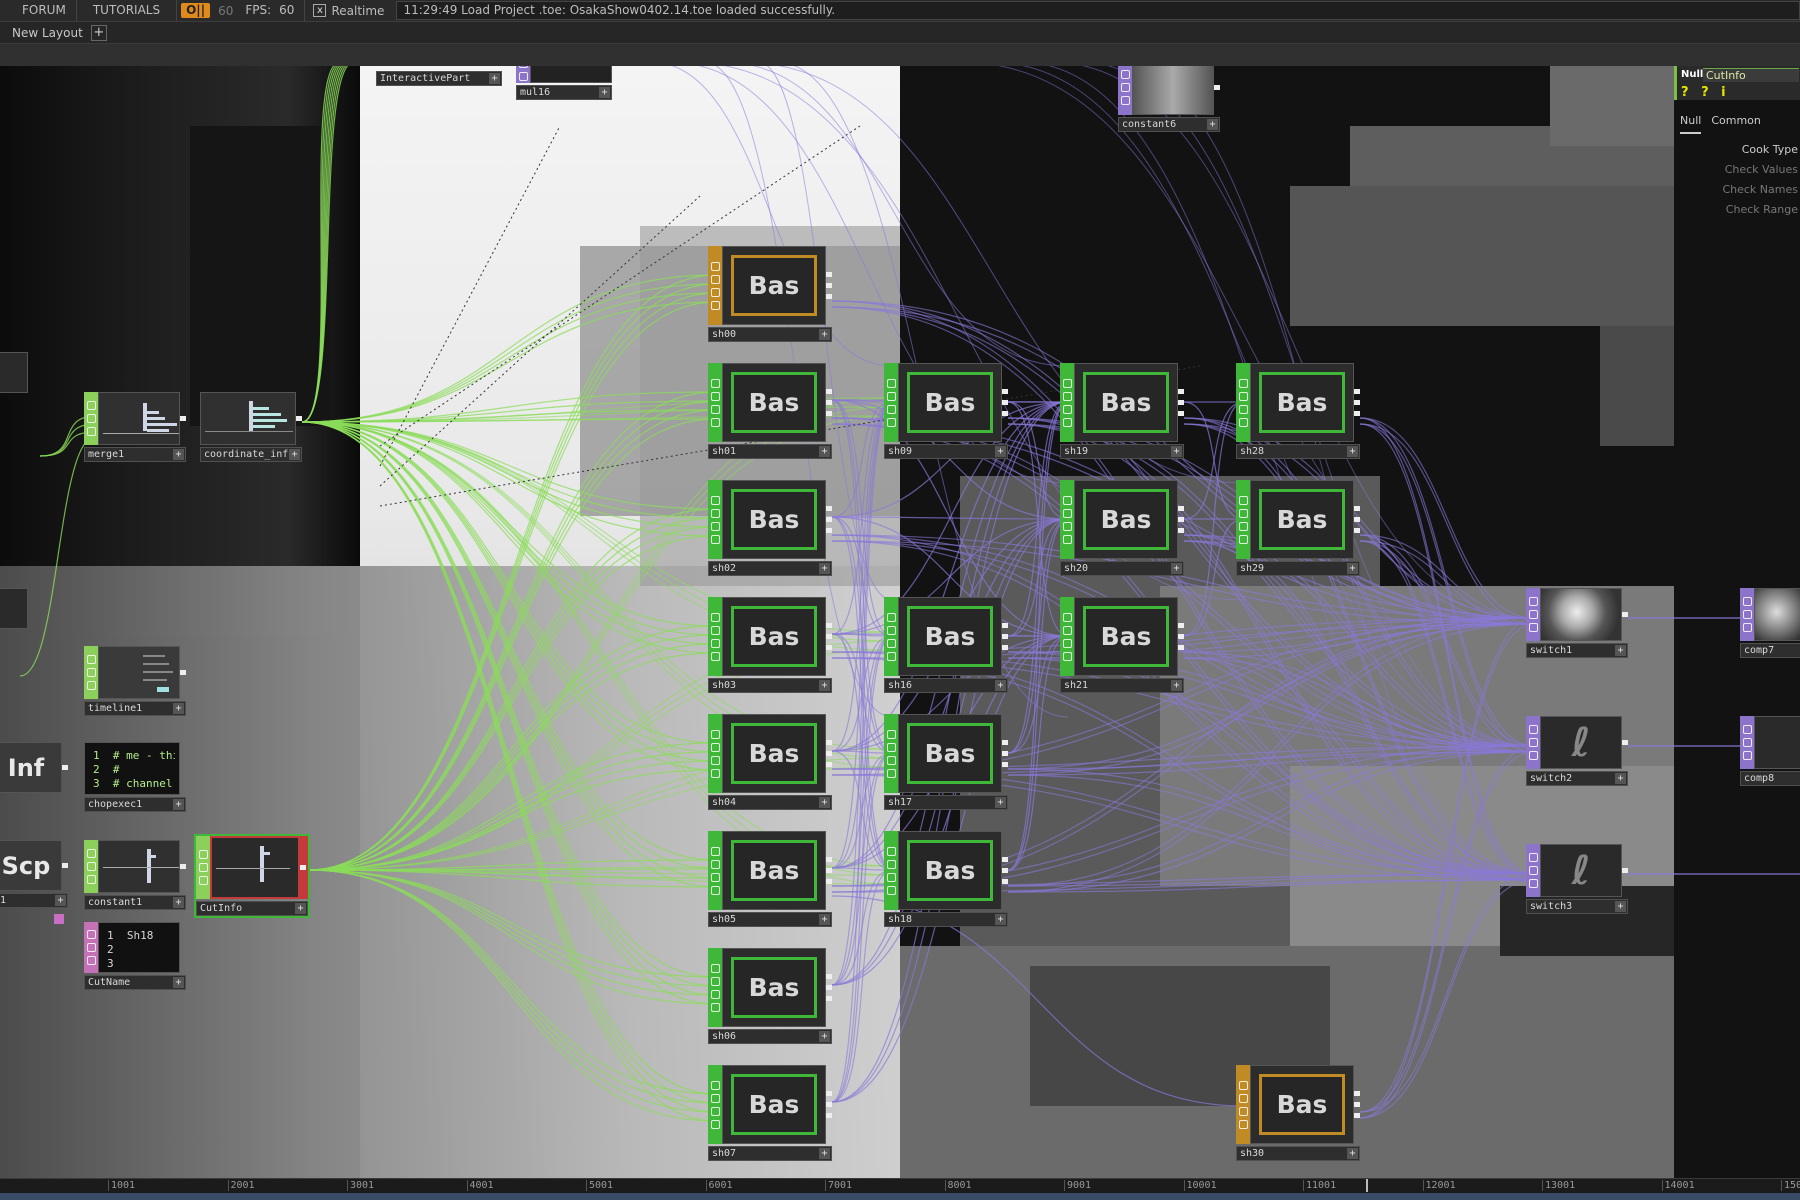 The image size is (1800, 1200). I want to click on node-coordinate-info: coordinate_info +, so click(251, 427).